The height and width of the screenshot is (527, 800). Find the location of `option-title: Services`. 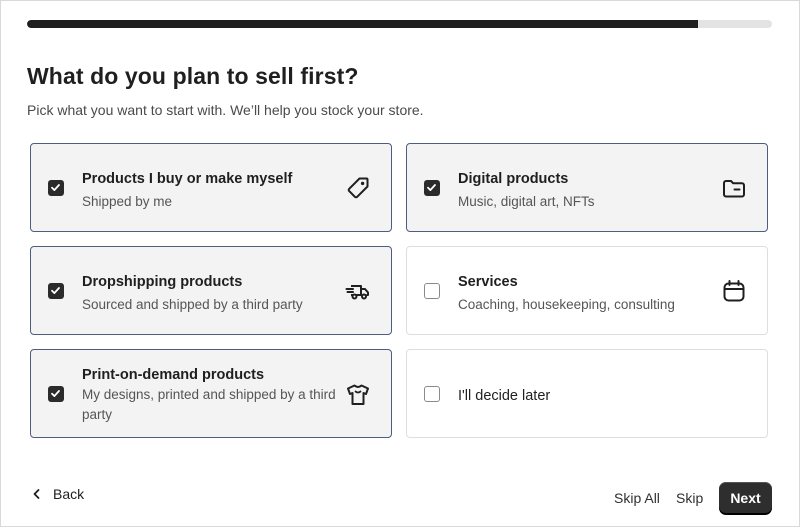

option-title: Services is located at coordinates (488, 282).